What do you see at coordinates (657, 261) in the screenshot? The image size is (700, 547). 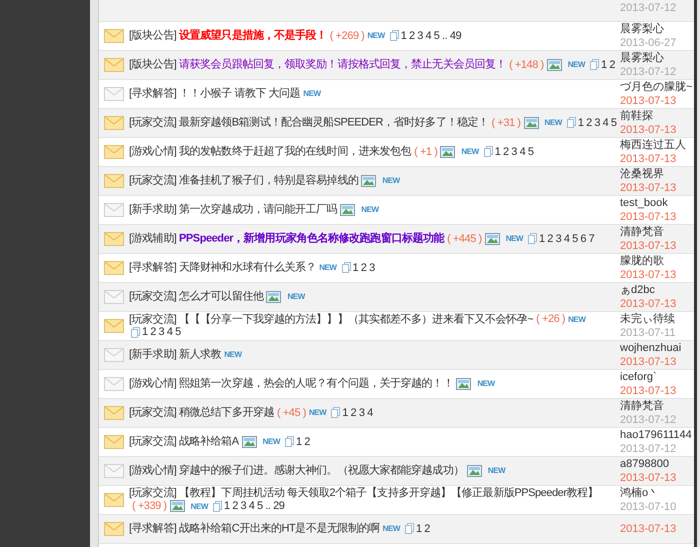 I see `author-name: 朦胧的歌` at bounding box center [657, 261].